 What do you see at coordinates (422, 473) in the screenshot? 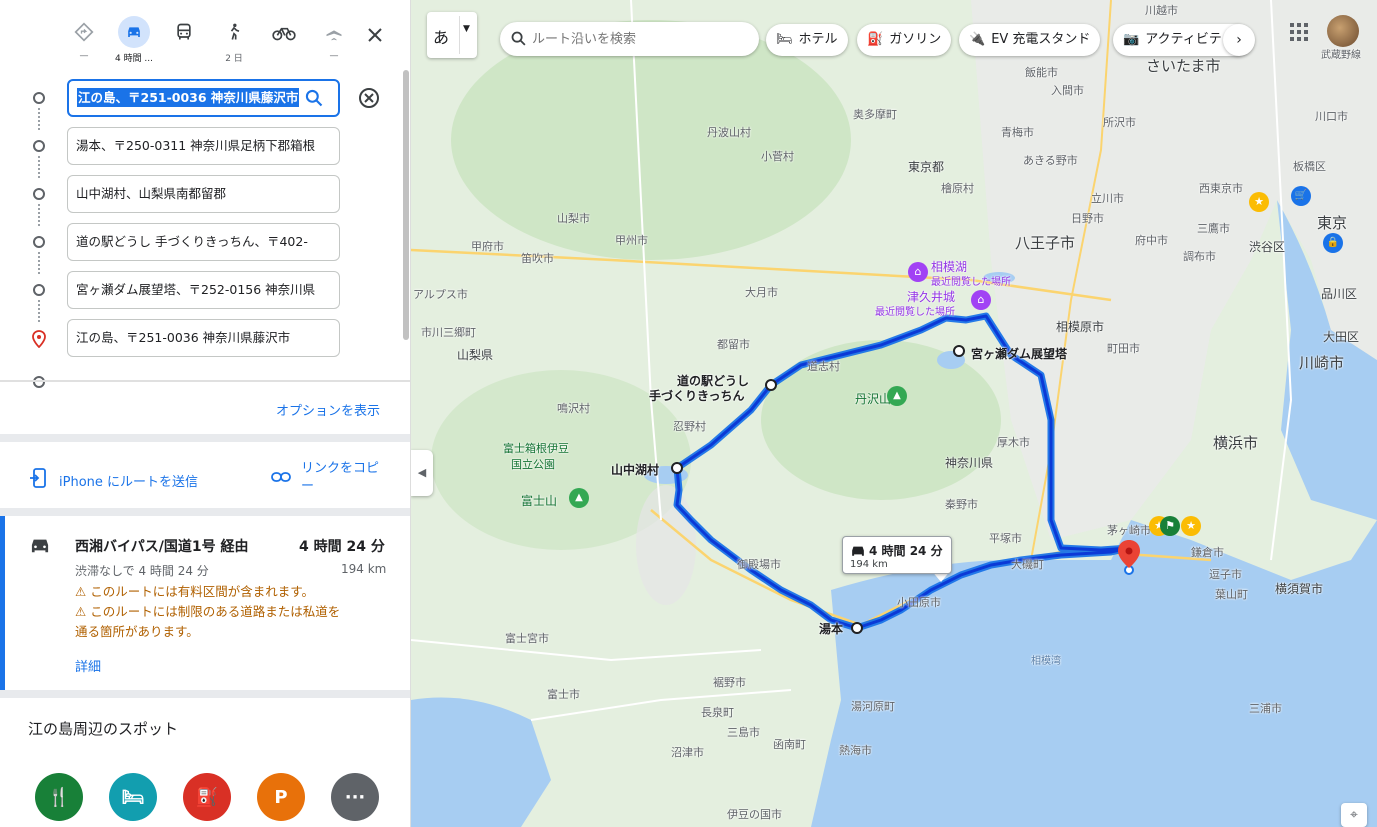
I see `collapse-panel-button: ◀` at bounding box center [422, 473].